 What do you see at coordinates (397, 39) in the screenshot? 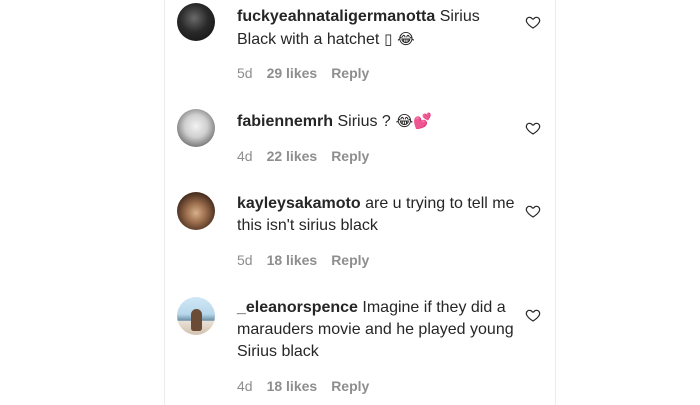
I see `comment-emoji: ▯ 😂` at bounding box center [397, 39].